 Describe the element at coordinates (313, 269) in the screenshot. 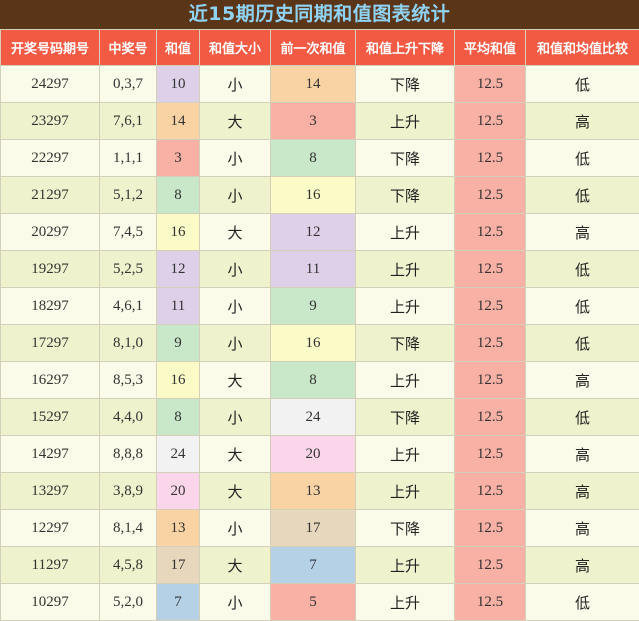

I see `cell-prev-sum: 11` at that location.